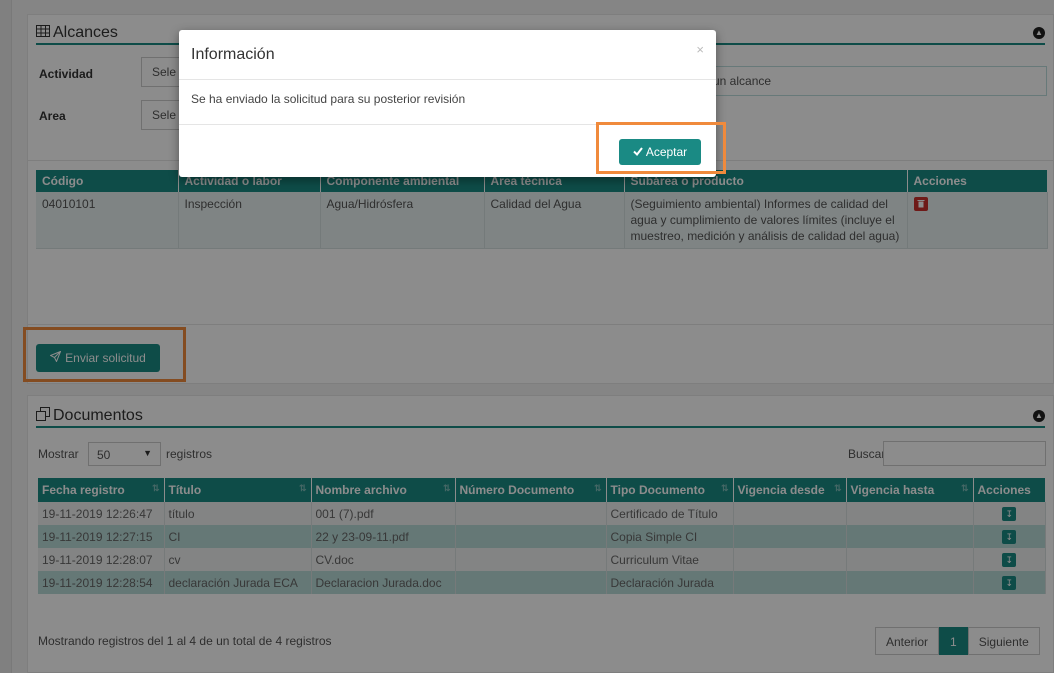  What do you see at coordinates (233, 54) in the screenshot?
I see `modal-title: Información` at bounding box center [233, 54].